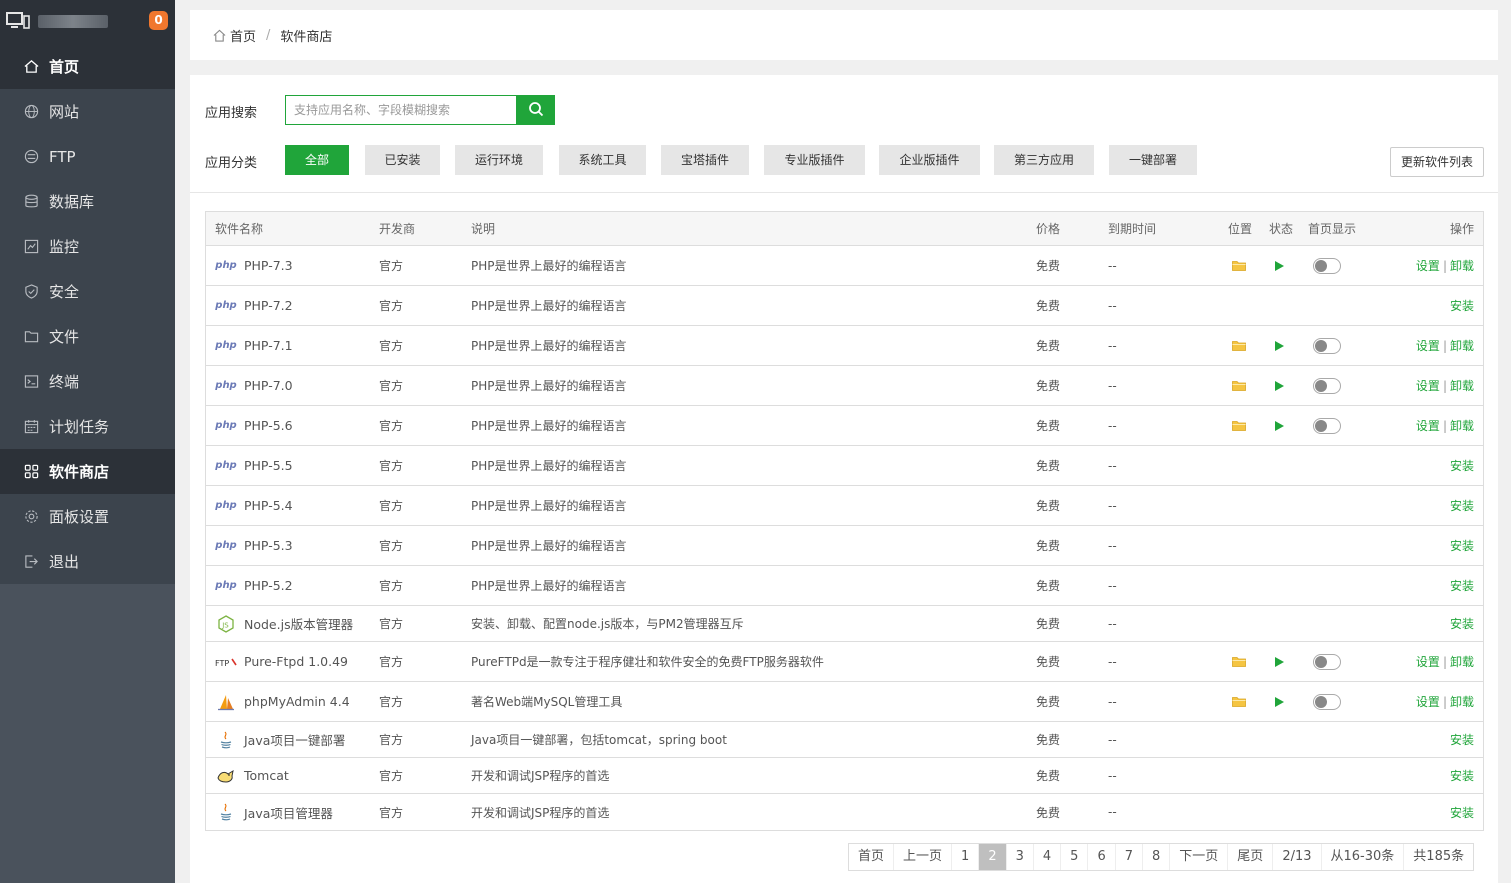  Describe the element at coordinates (1199, 857) in the screenshot. I see `next-page-button: 下一页` at that location.